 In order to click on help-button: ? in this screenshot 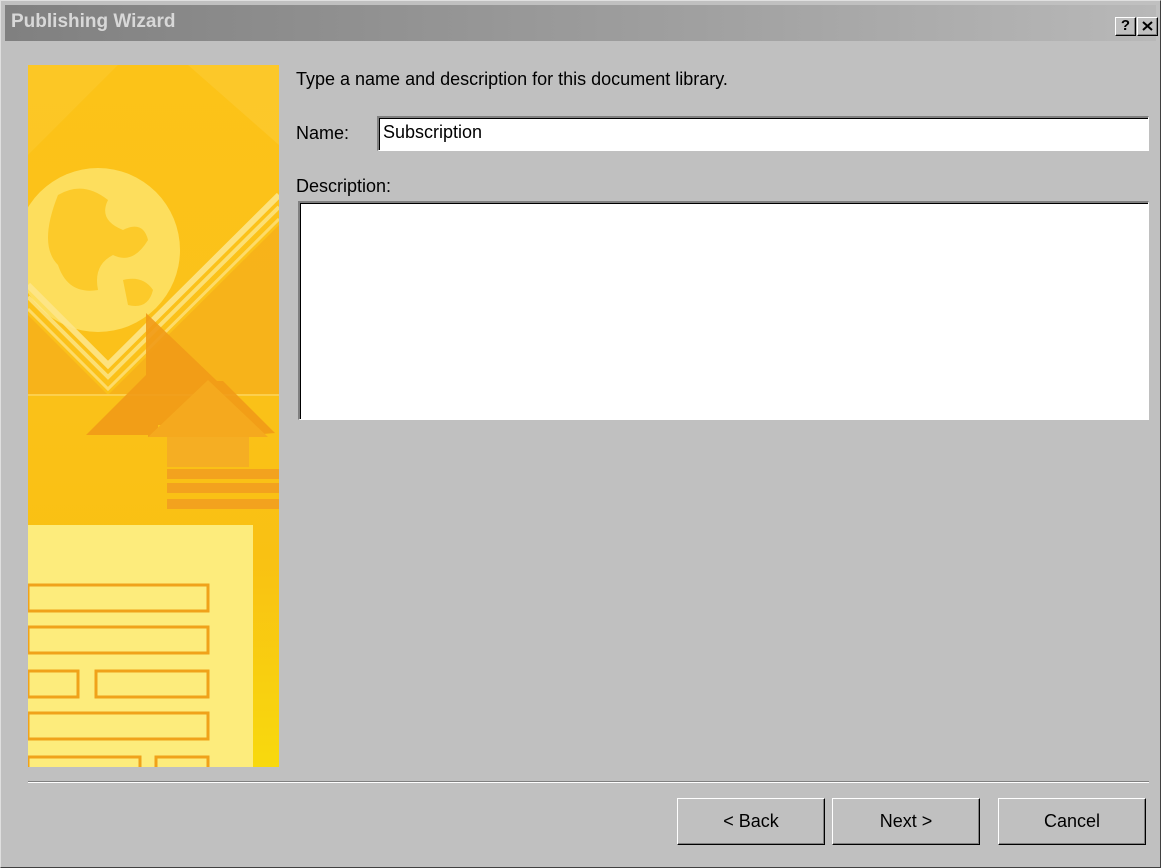, I will do `click(1125, 26)`.